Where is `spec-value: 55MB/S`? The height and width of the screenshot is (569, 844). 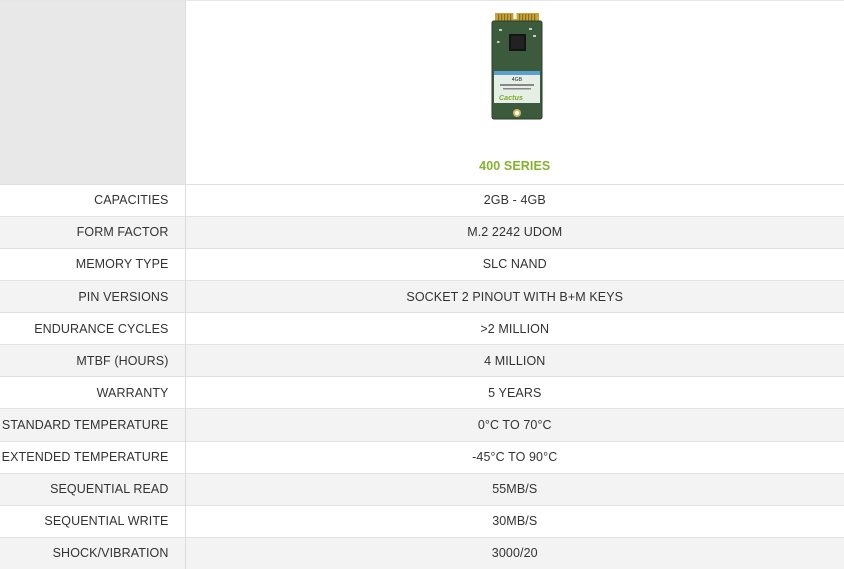
spec-value: 55MB/S is located at coordinates (514, 489).